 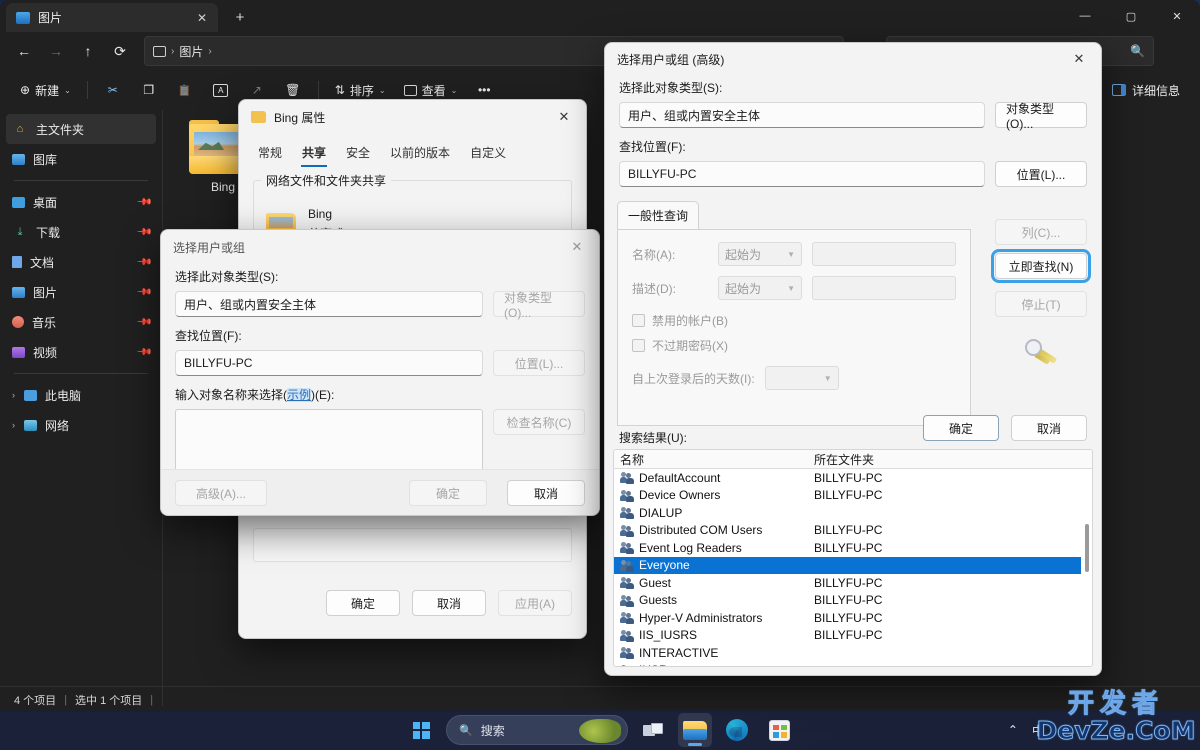 What do you see at coordinates (191, 51) in the screenshot?
I see `breadcrumb-current: 图片` at bounding box center [191, 51].